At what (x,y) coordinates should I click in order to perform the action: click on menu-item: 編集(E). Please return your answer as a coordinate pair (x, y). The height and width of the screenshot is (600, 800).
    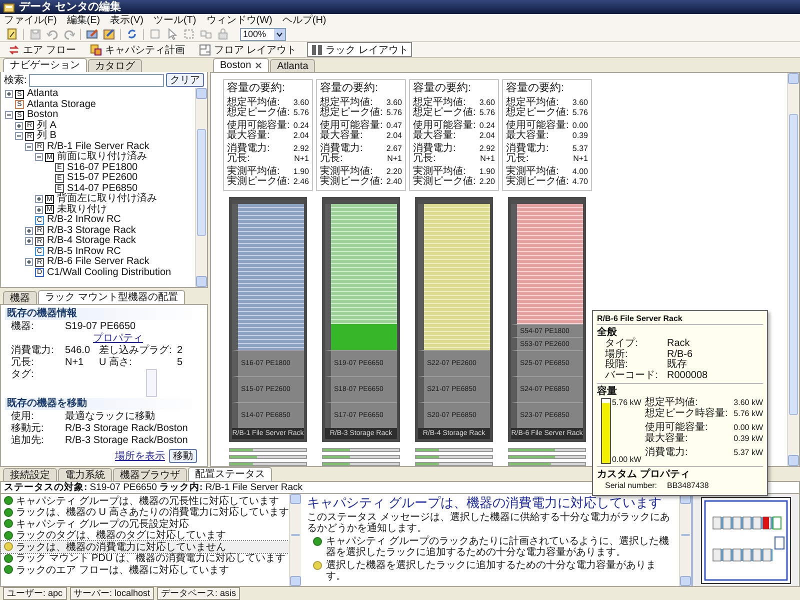
    Looking at the image, I should click on (83, 20).